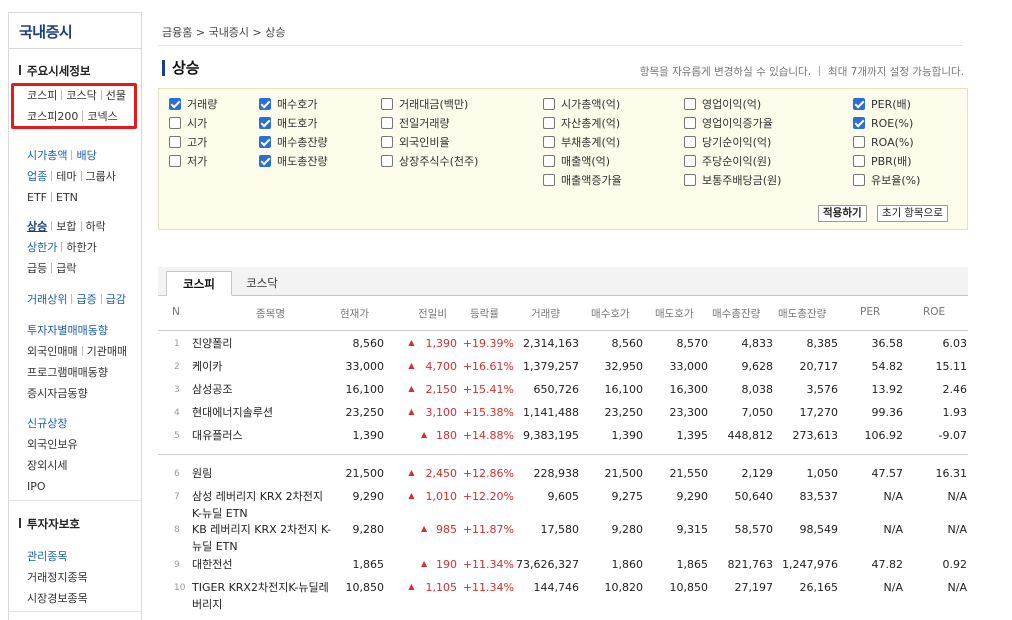 Image resolution: width=1012 pixels, height=620 pixels. What do you see at coordinates (47, 299) in the screenshot?
I see `sidebar-link: 거래상위` at bounding box center [47, 299].